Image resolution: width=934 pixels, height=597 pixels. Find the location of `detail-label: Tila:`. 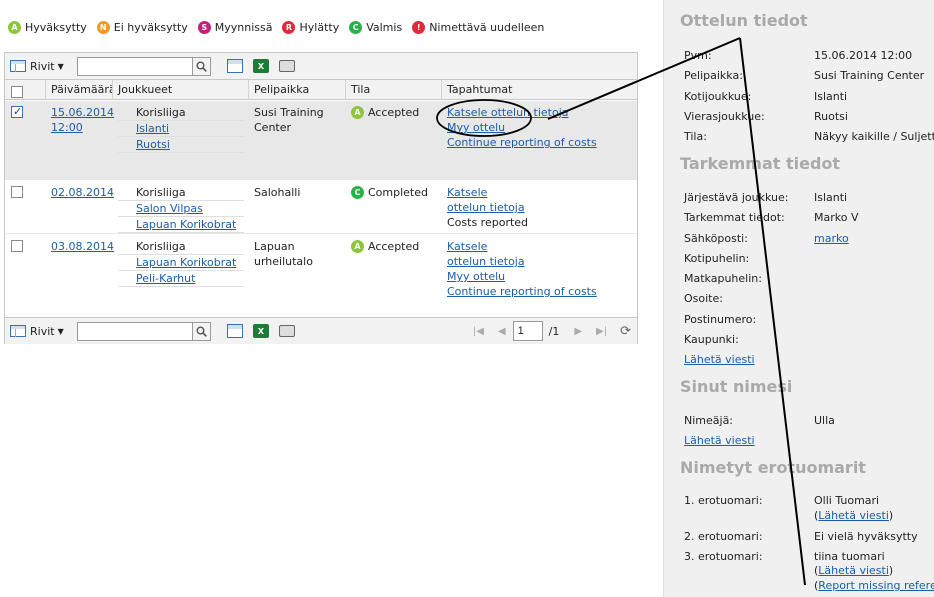

detail-label: Tila: is located at coordinates (695, 136).